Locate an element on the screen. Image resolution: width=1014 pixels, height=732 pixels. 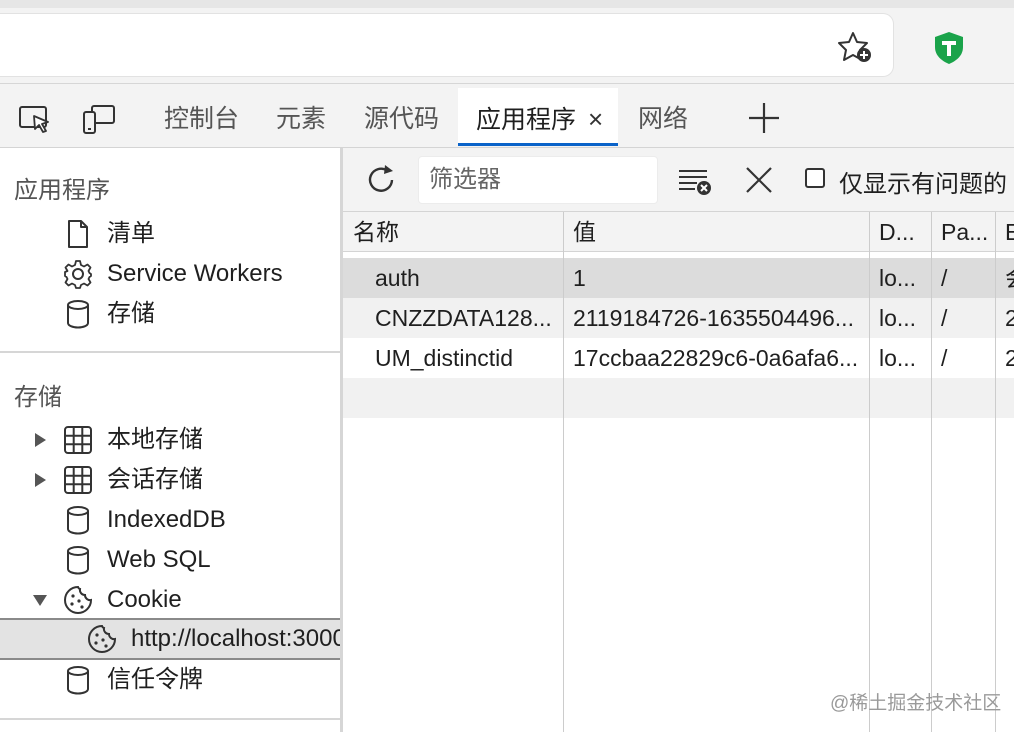
section-title-application: 应用程序 is located at coordinates (62, 190).